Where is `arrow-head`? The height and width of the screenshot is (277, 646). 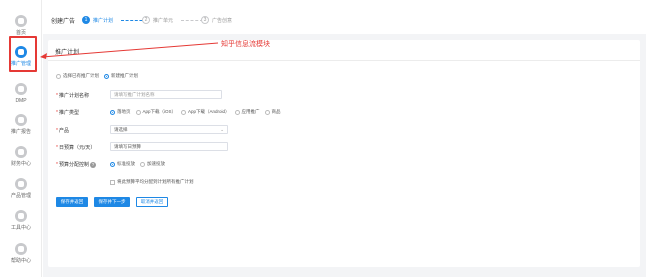
arrow-head is located at coordinates (43, 56).